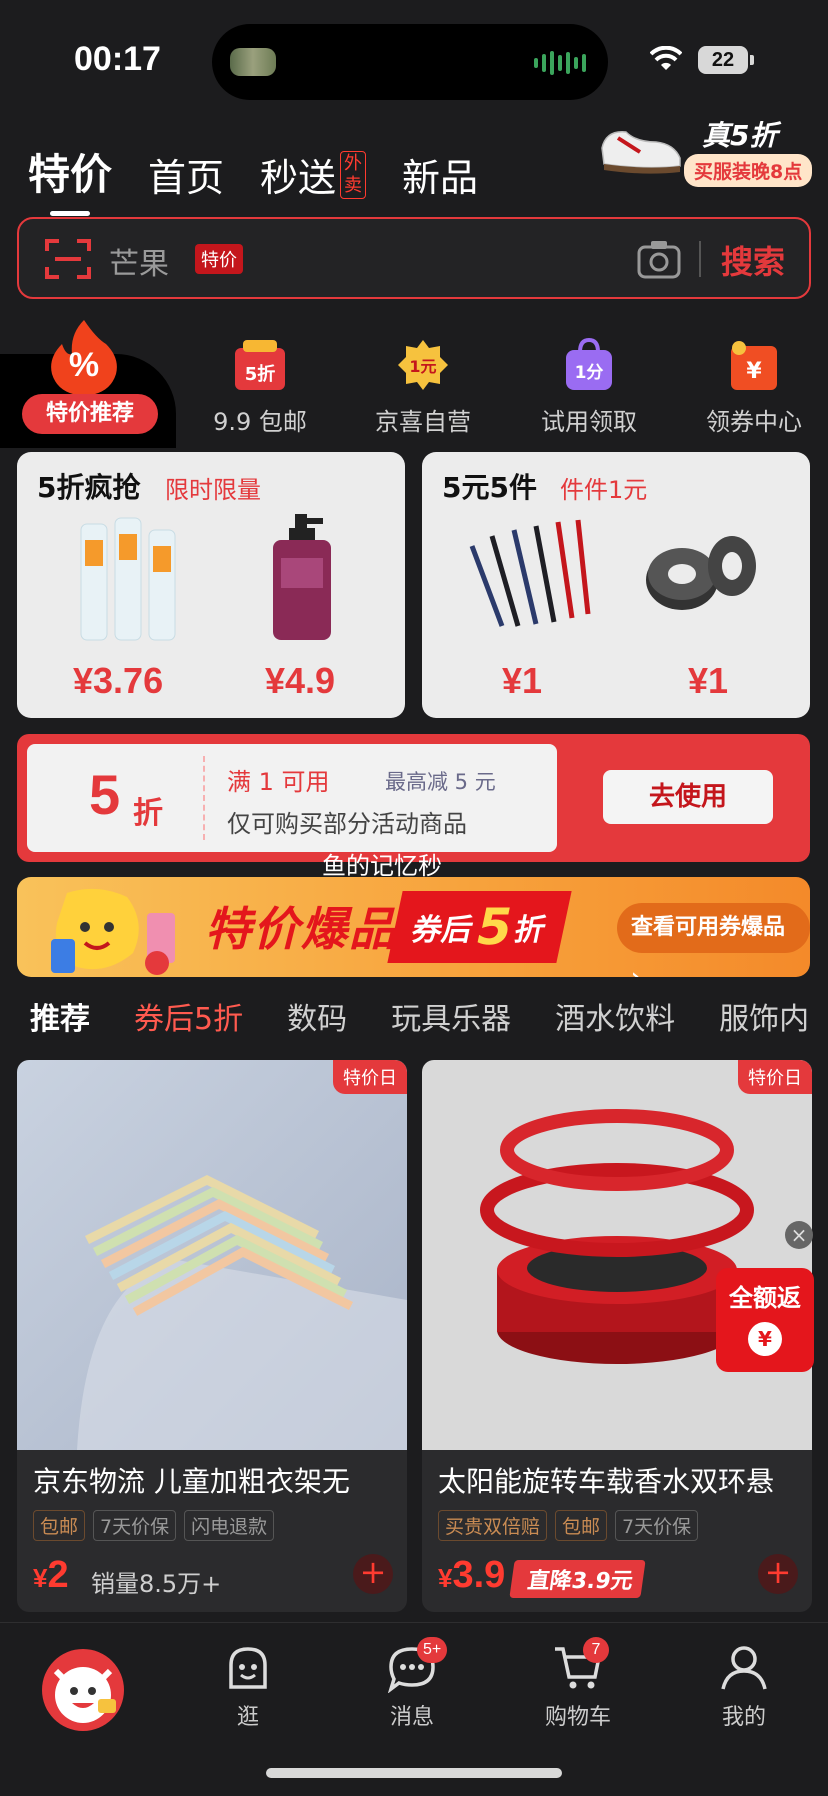  I want to click on promo-banner: 真5折 买服装晚8点, so click(705, 152).